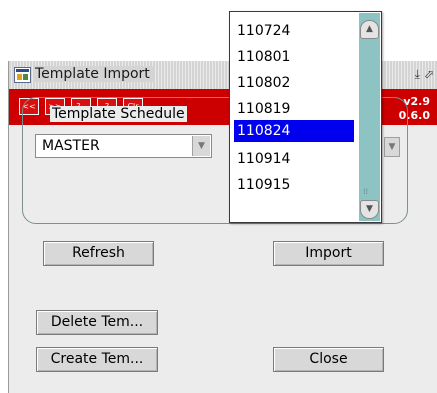 This screenshot has height=393, width=437. I want to click on template-schedule-select: MASTER ▼, so click(123, 146).